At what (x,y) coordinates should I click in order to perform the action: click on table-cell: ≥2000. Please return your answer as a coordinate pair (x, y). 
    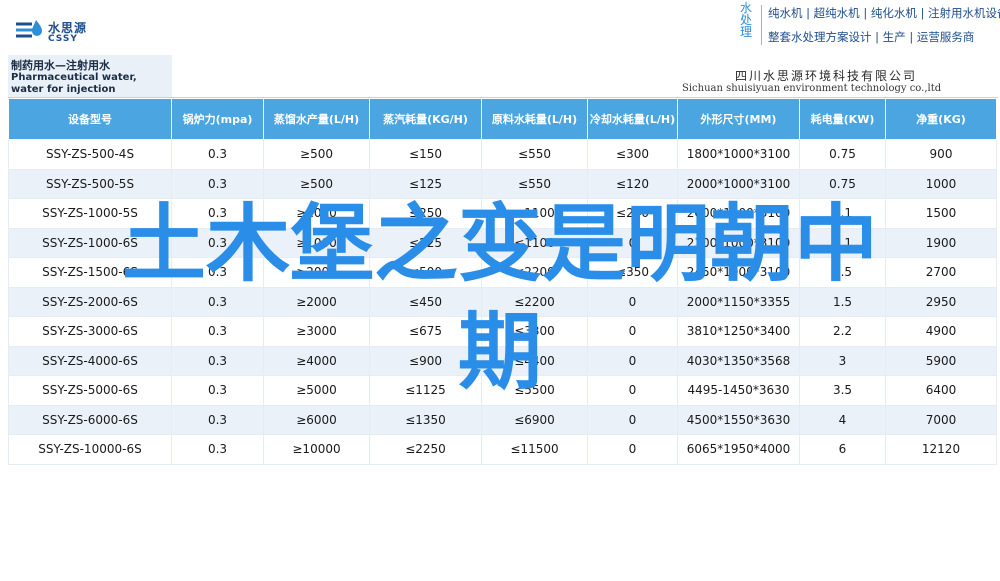
    Looking at the image, I should click on (316, 301).